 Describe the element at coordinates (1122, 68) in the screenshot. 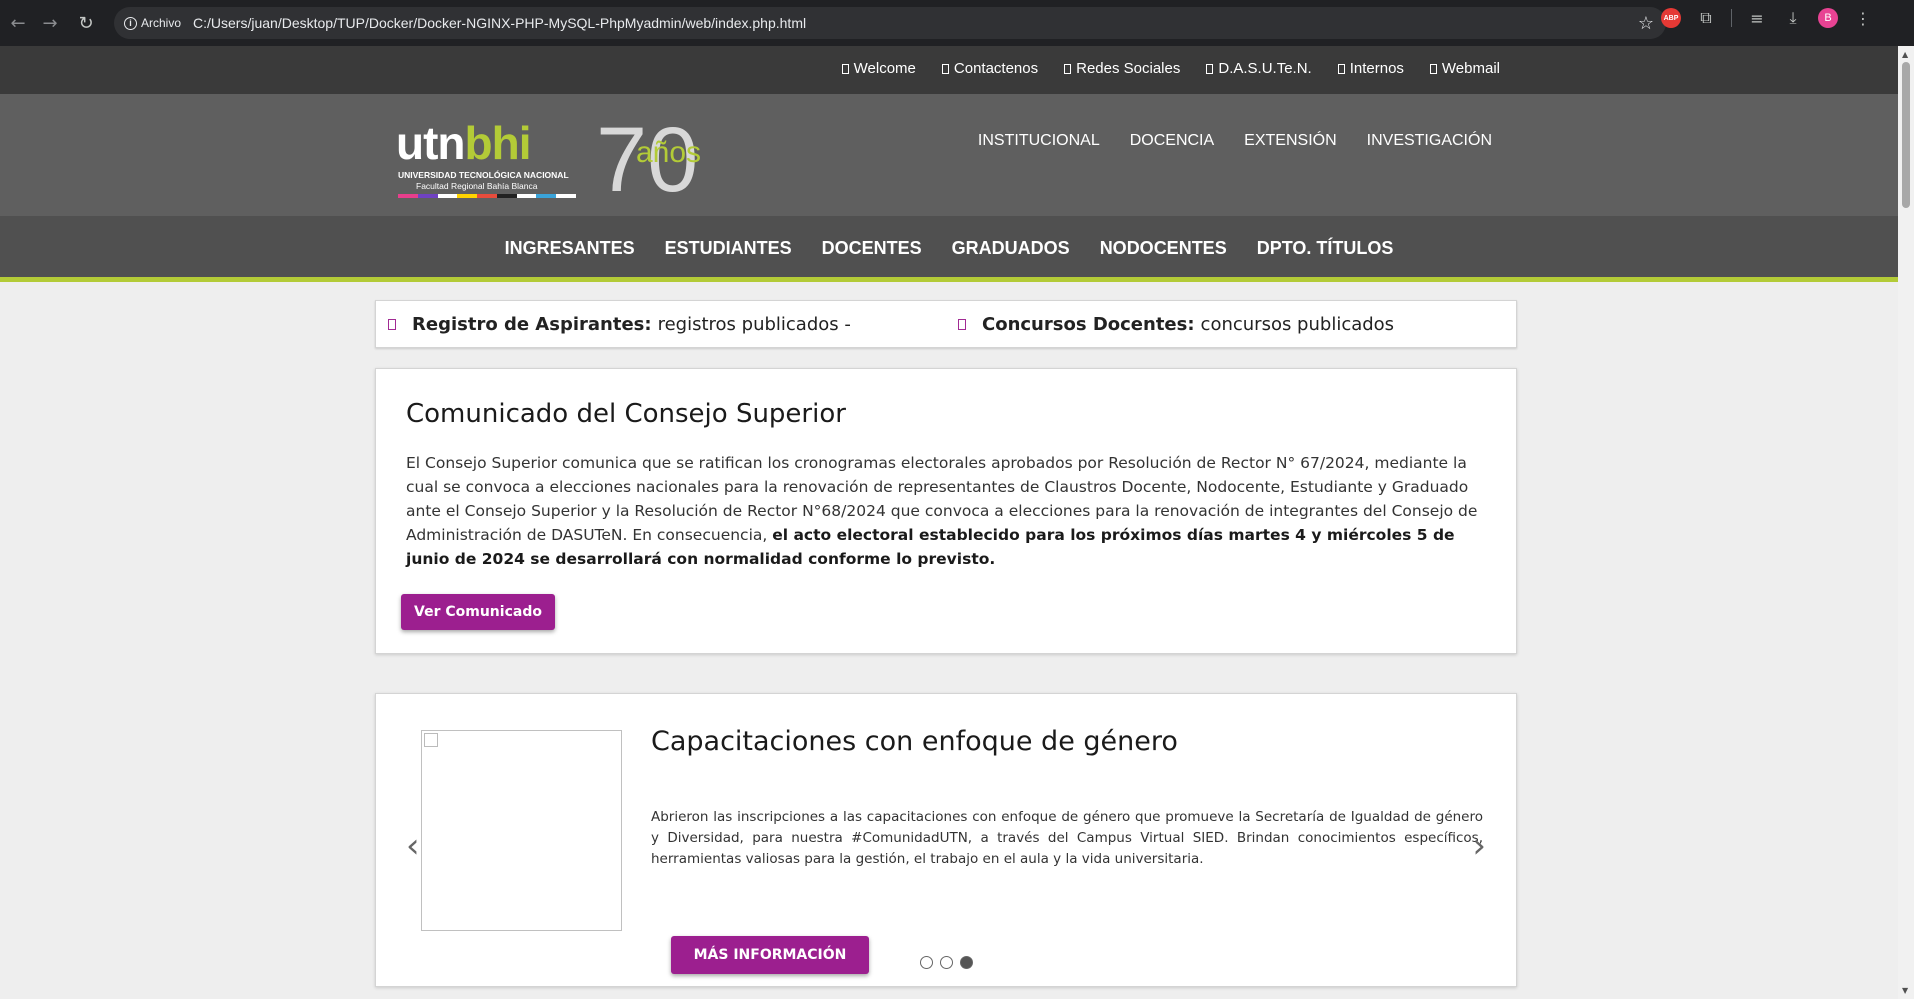

I see `top-link-redes-sociales: Redes Sociales` at that location.